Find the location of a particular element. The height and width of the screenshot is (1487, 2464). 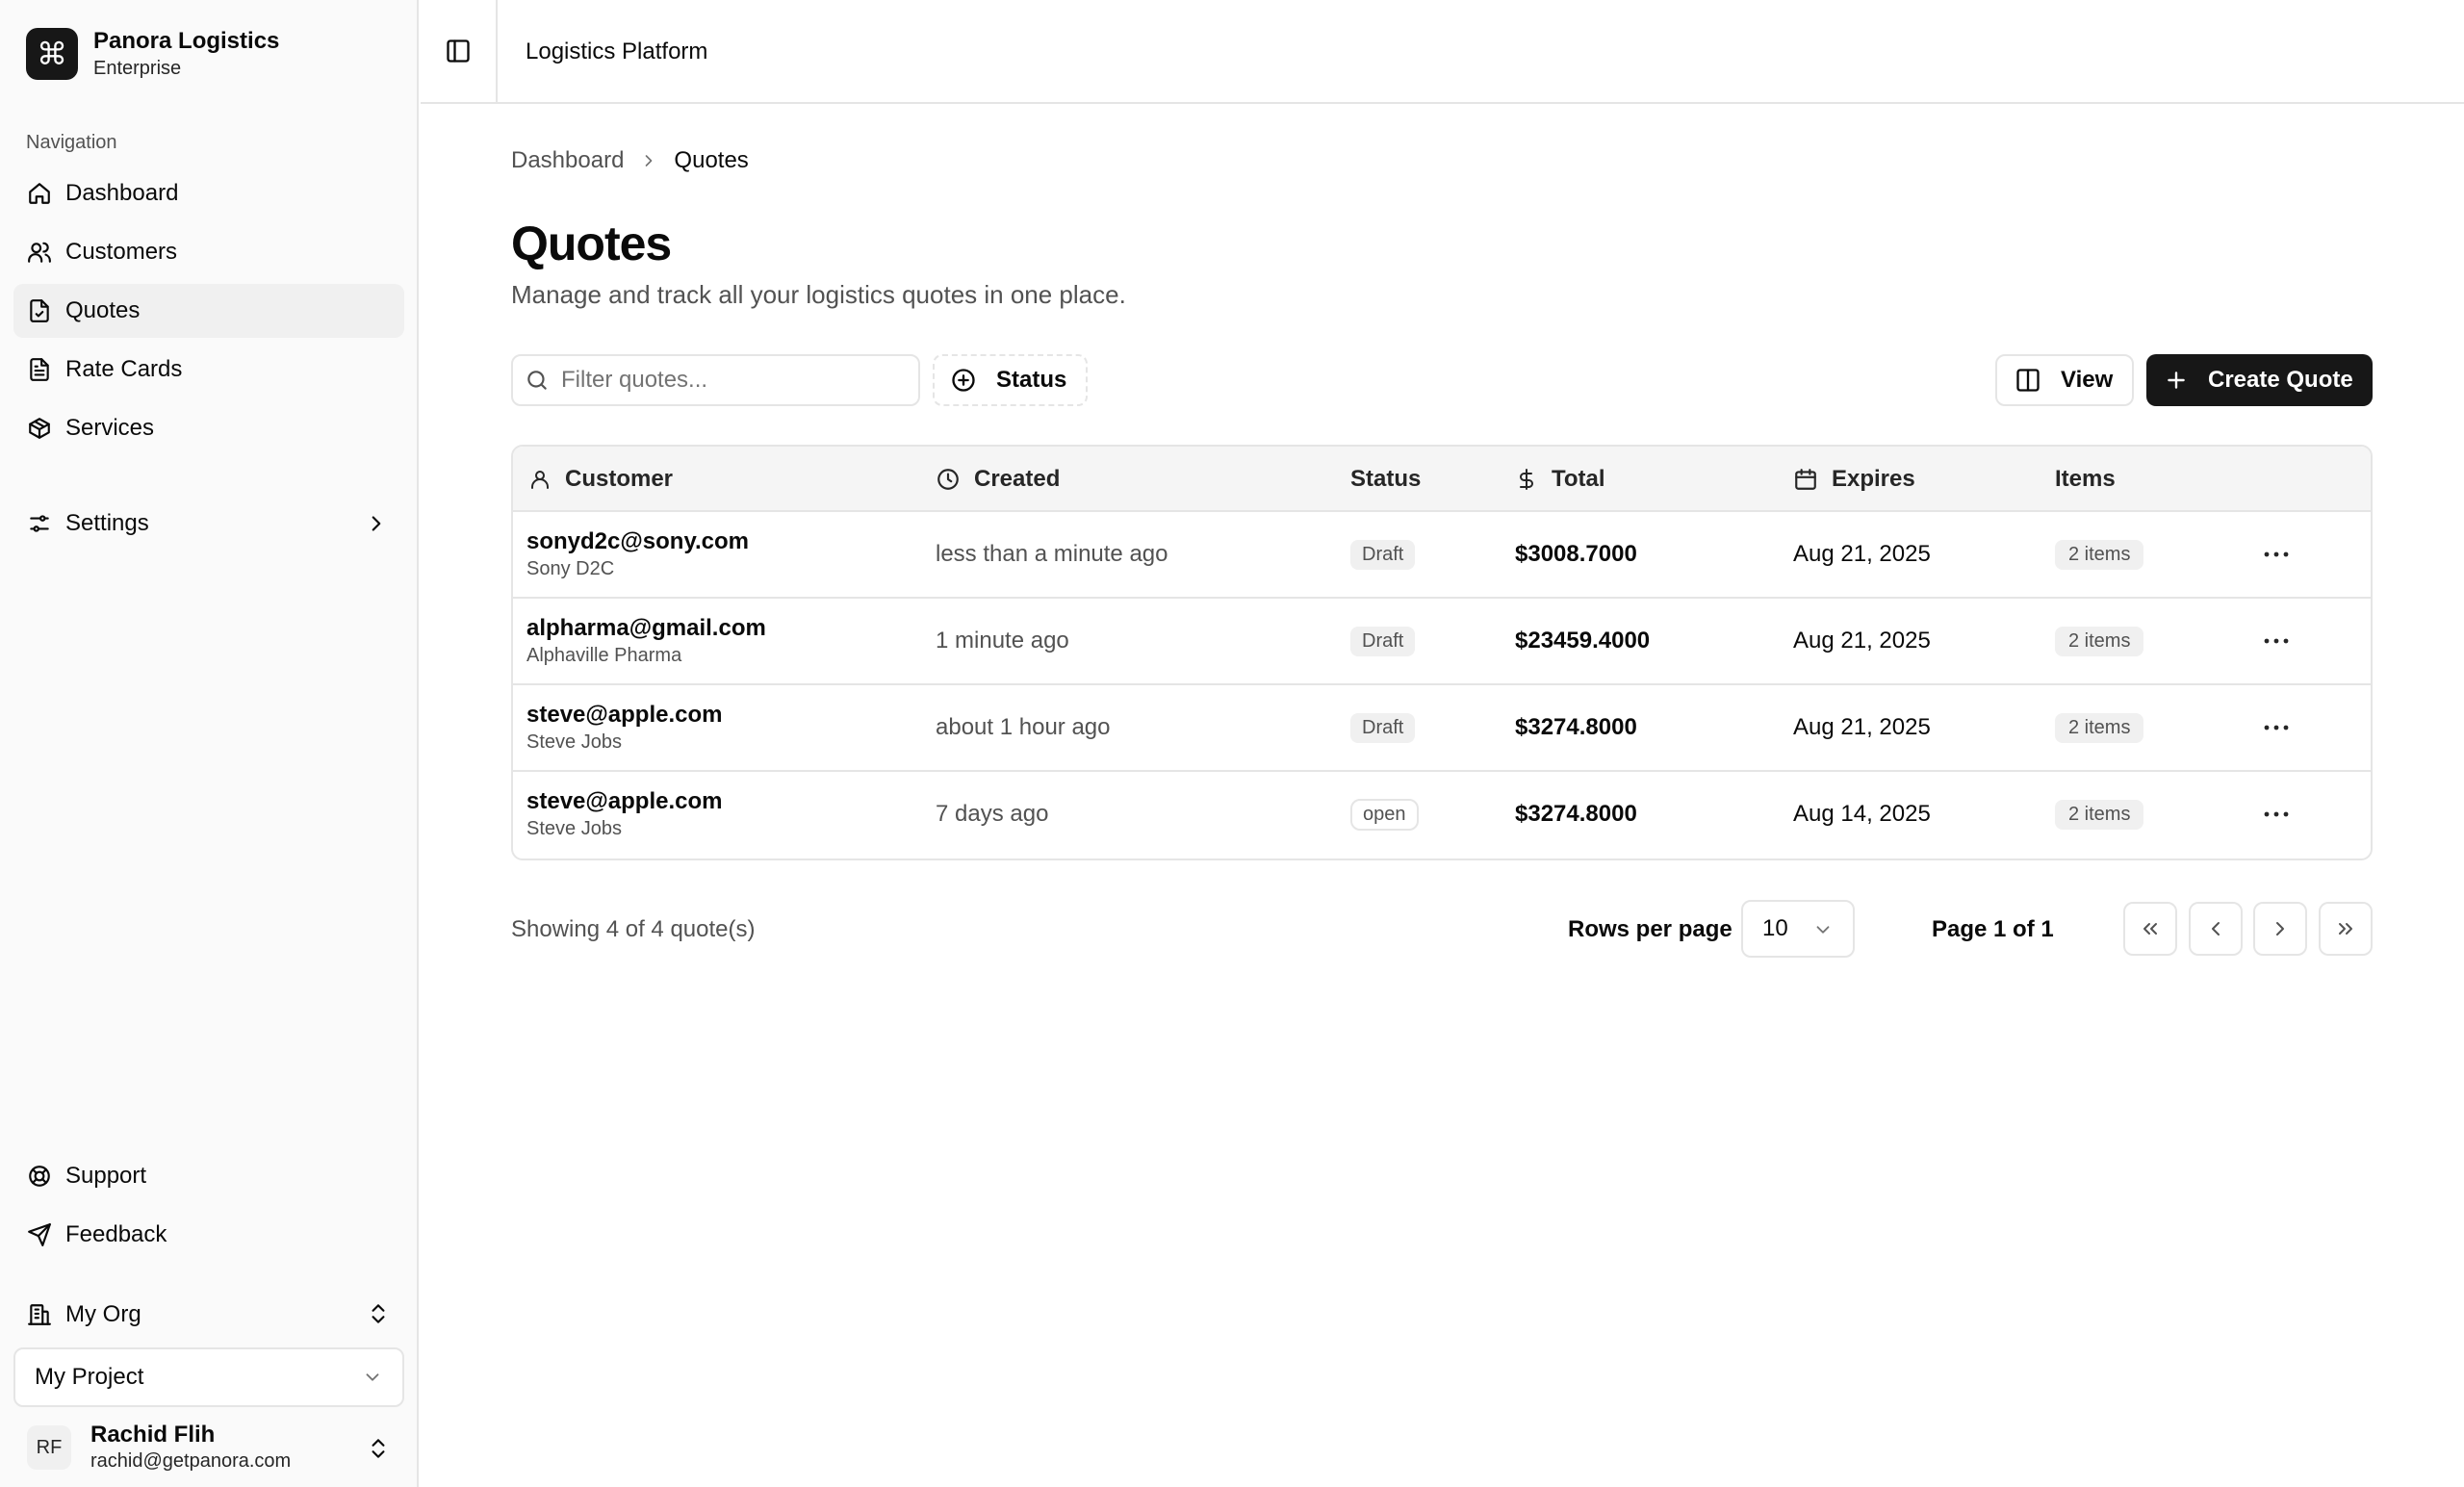

column-header-items: Items is located at coordinates (2085, 479).